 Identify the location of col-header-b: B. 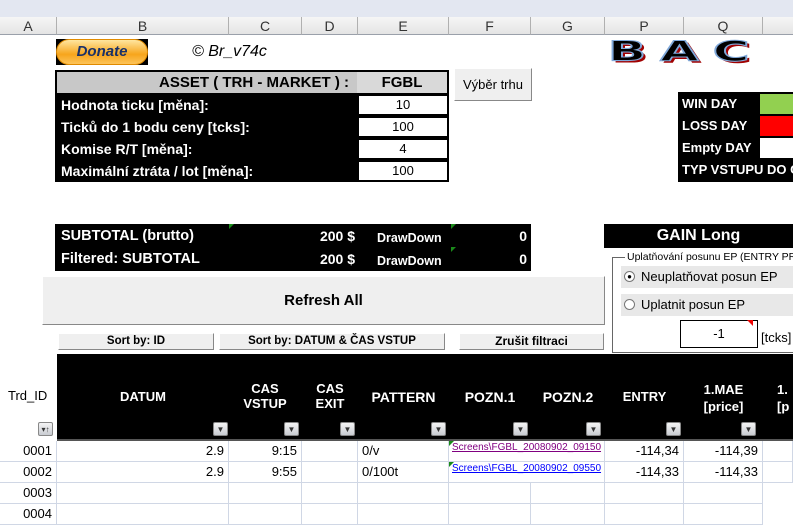
(143, 26).